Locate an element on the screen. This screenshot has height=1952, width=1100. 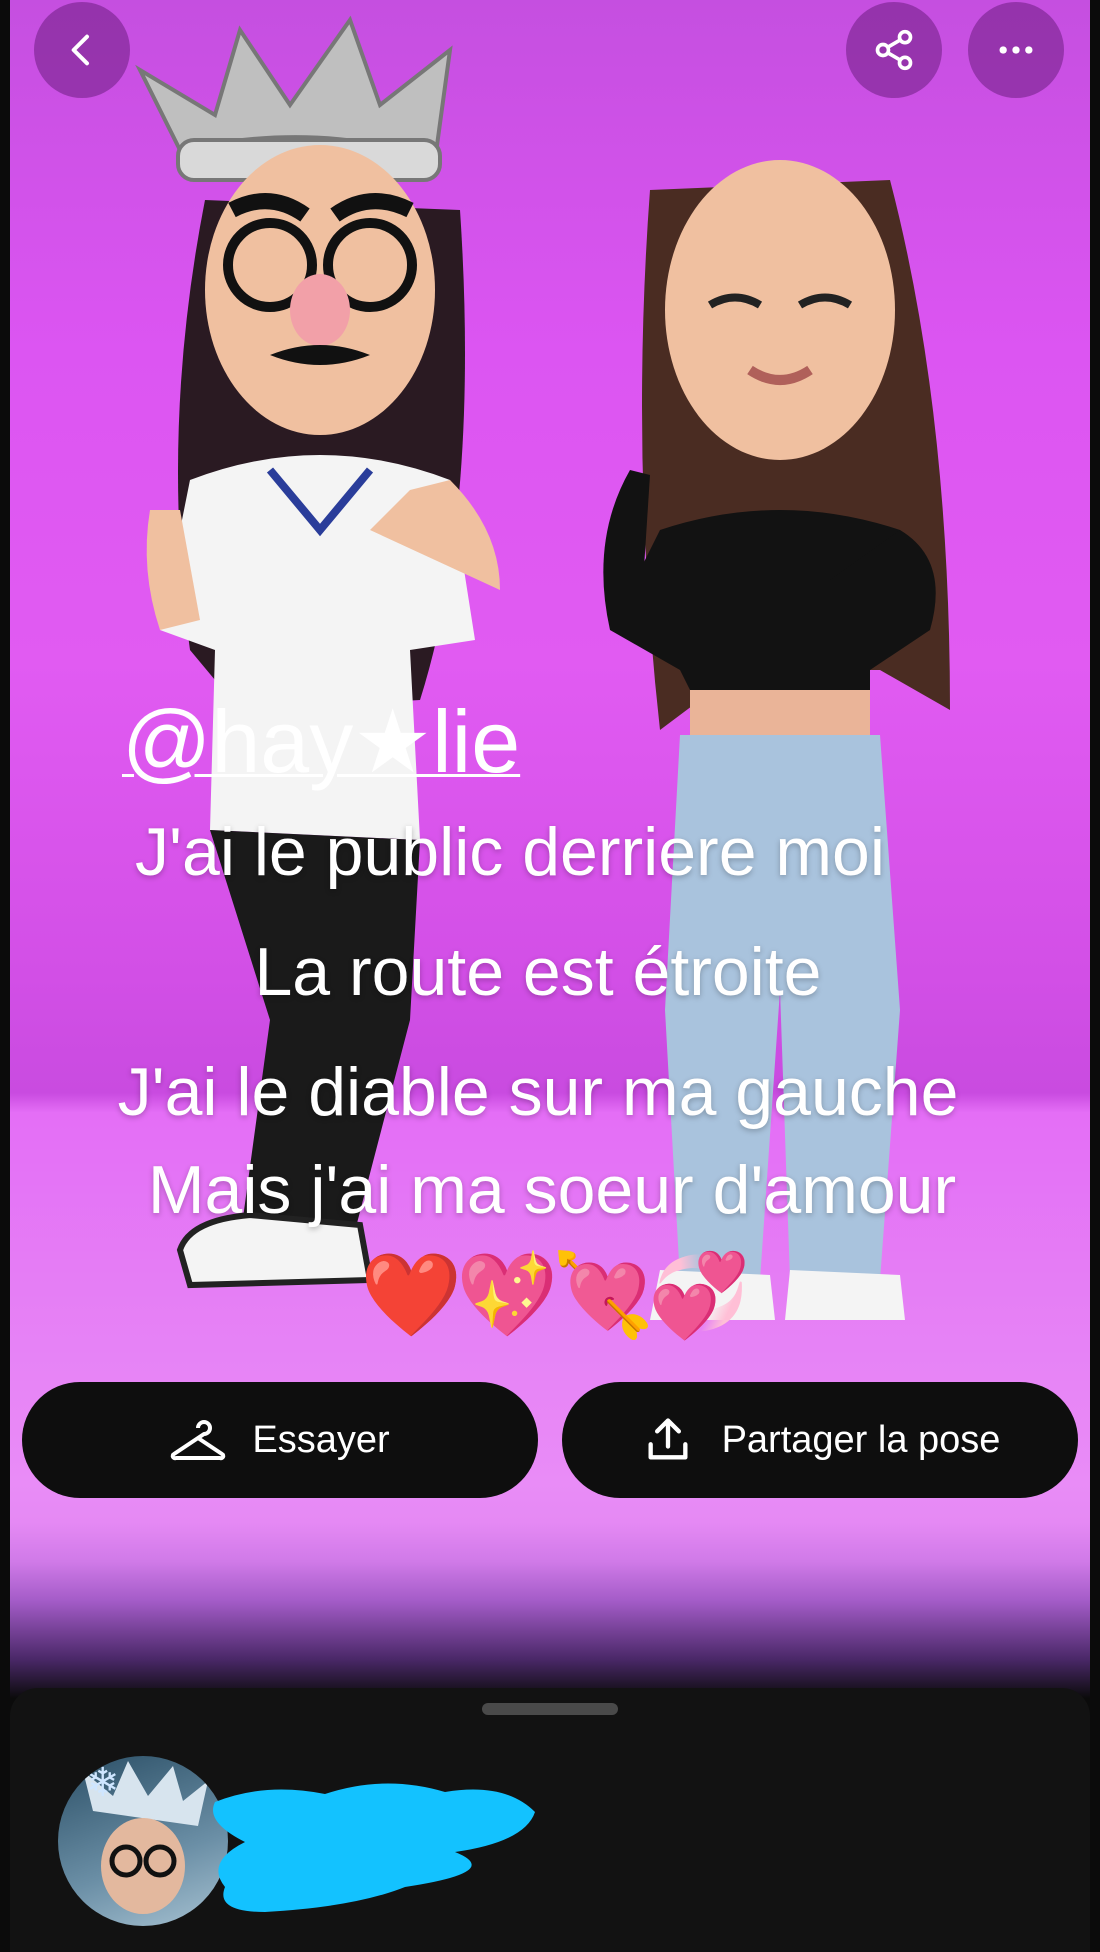
chevron-left-icon is located at coordinates (80, 50).